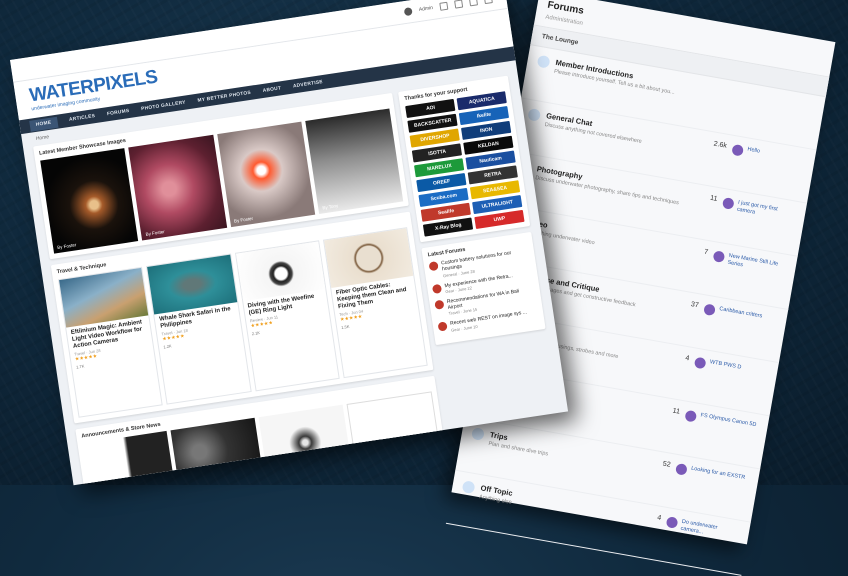 This screenshot has width=848, height=576. What do you see at coordinates (757, 265) in the screenshot?
I see `last-post-title: New Marine Still Life Series` at bounding box center [757, 265].